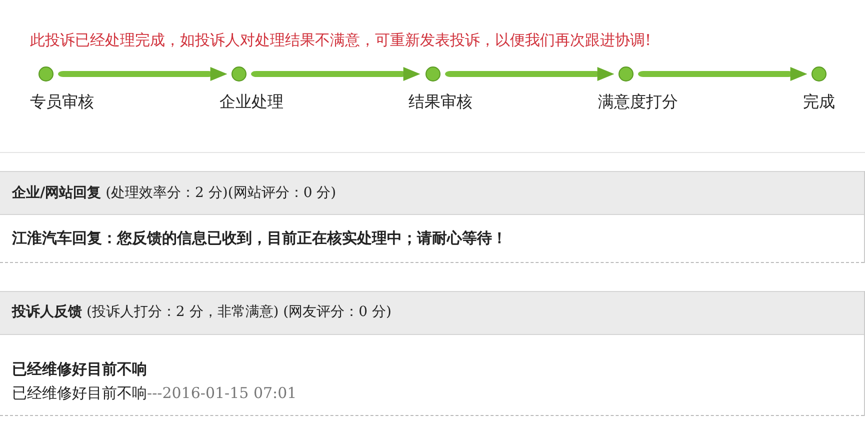 The height and width of the screenshot is (426, 865). I want to click on feedback-time: ---2016-01-15 07:01, so click(222, 393).